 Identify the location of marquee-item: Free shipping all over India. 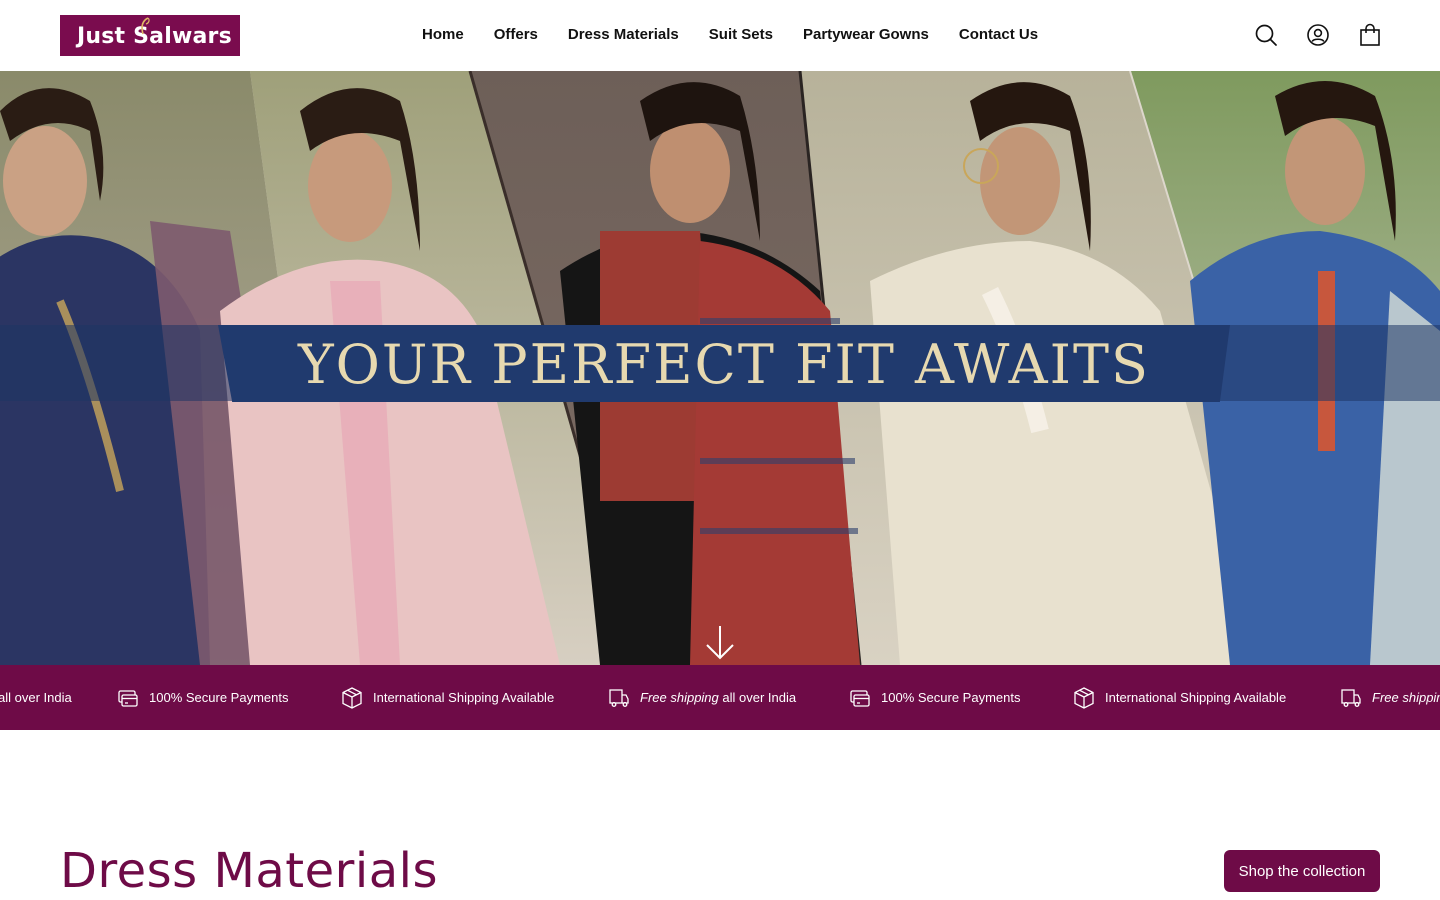
(701, 697).